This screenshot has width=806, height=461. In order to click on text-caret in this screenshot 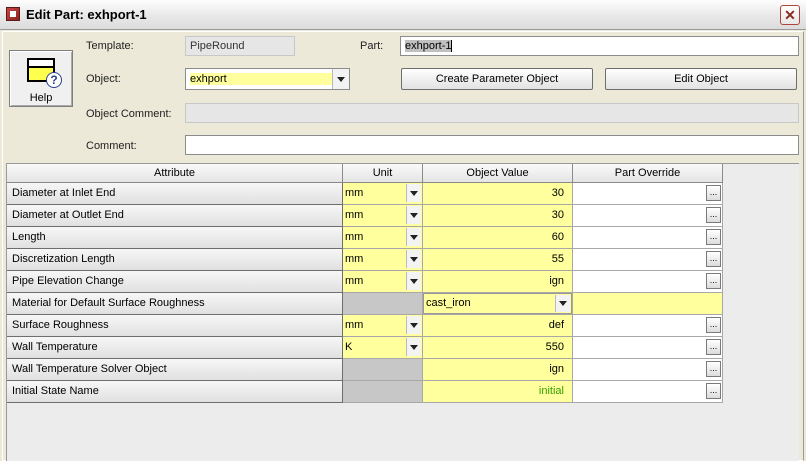, I will do `click(452, 46)`.